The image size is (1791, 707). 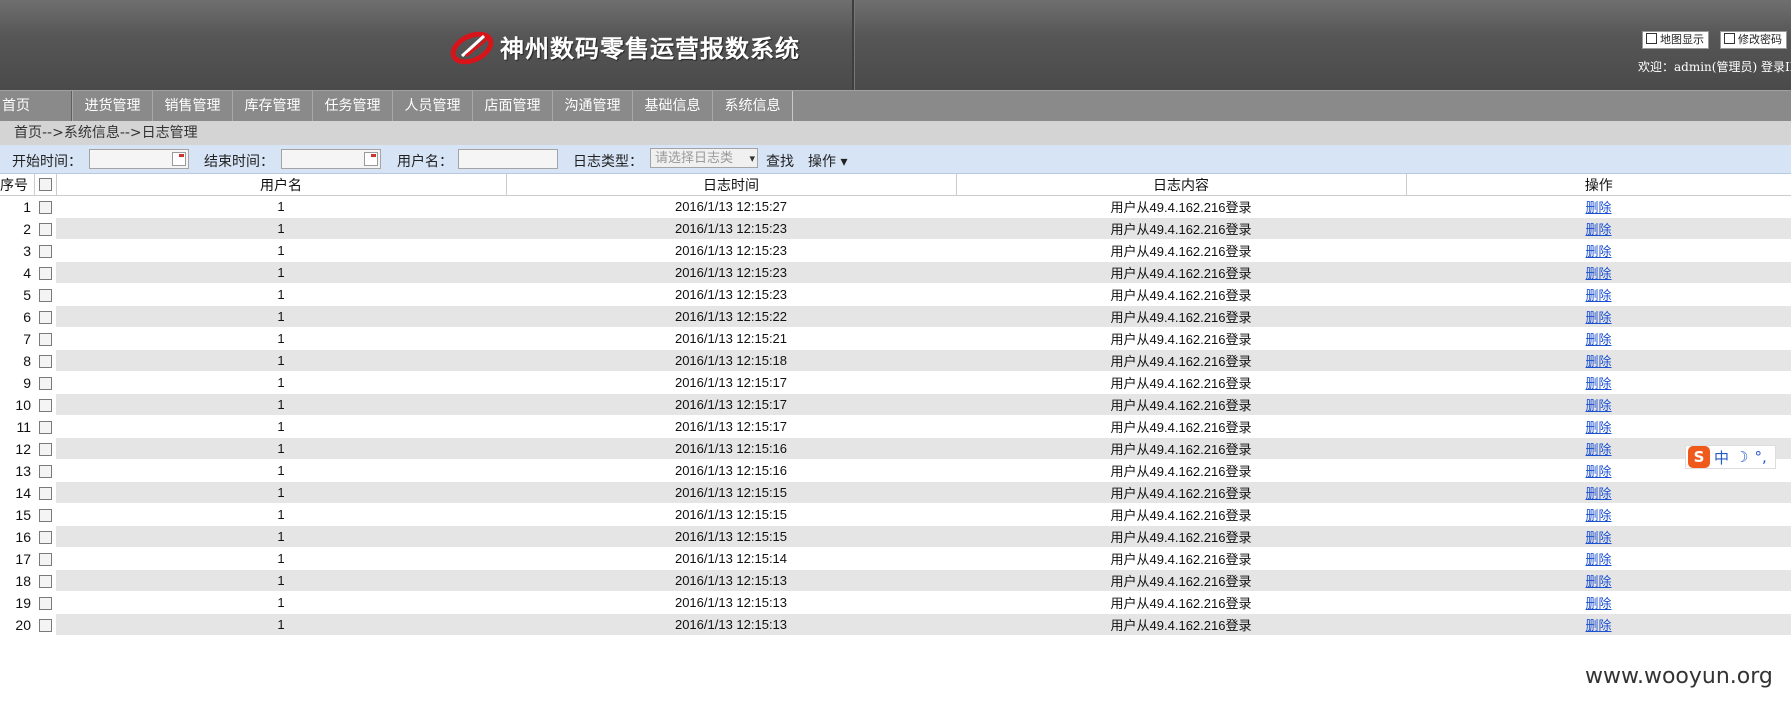 What do you see at coordinates (112, 106) in the screenshot?
I see `nav-item-purchase: 进货管理` at bounding box center [112, 106].